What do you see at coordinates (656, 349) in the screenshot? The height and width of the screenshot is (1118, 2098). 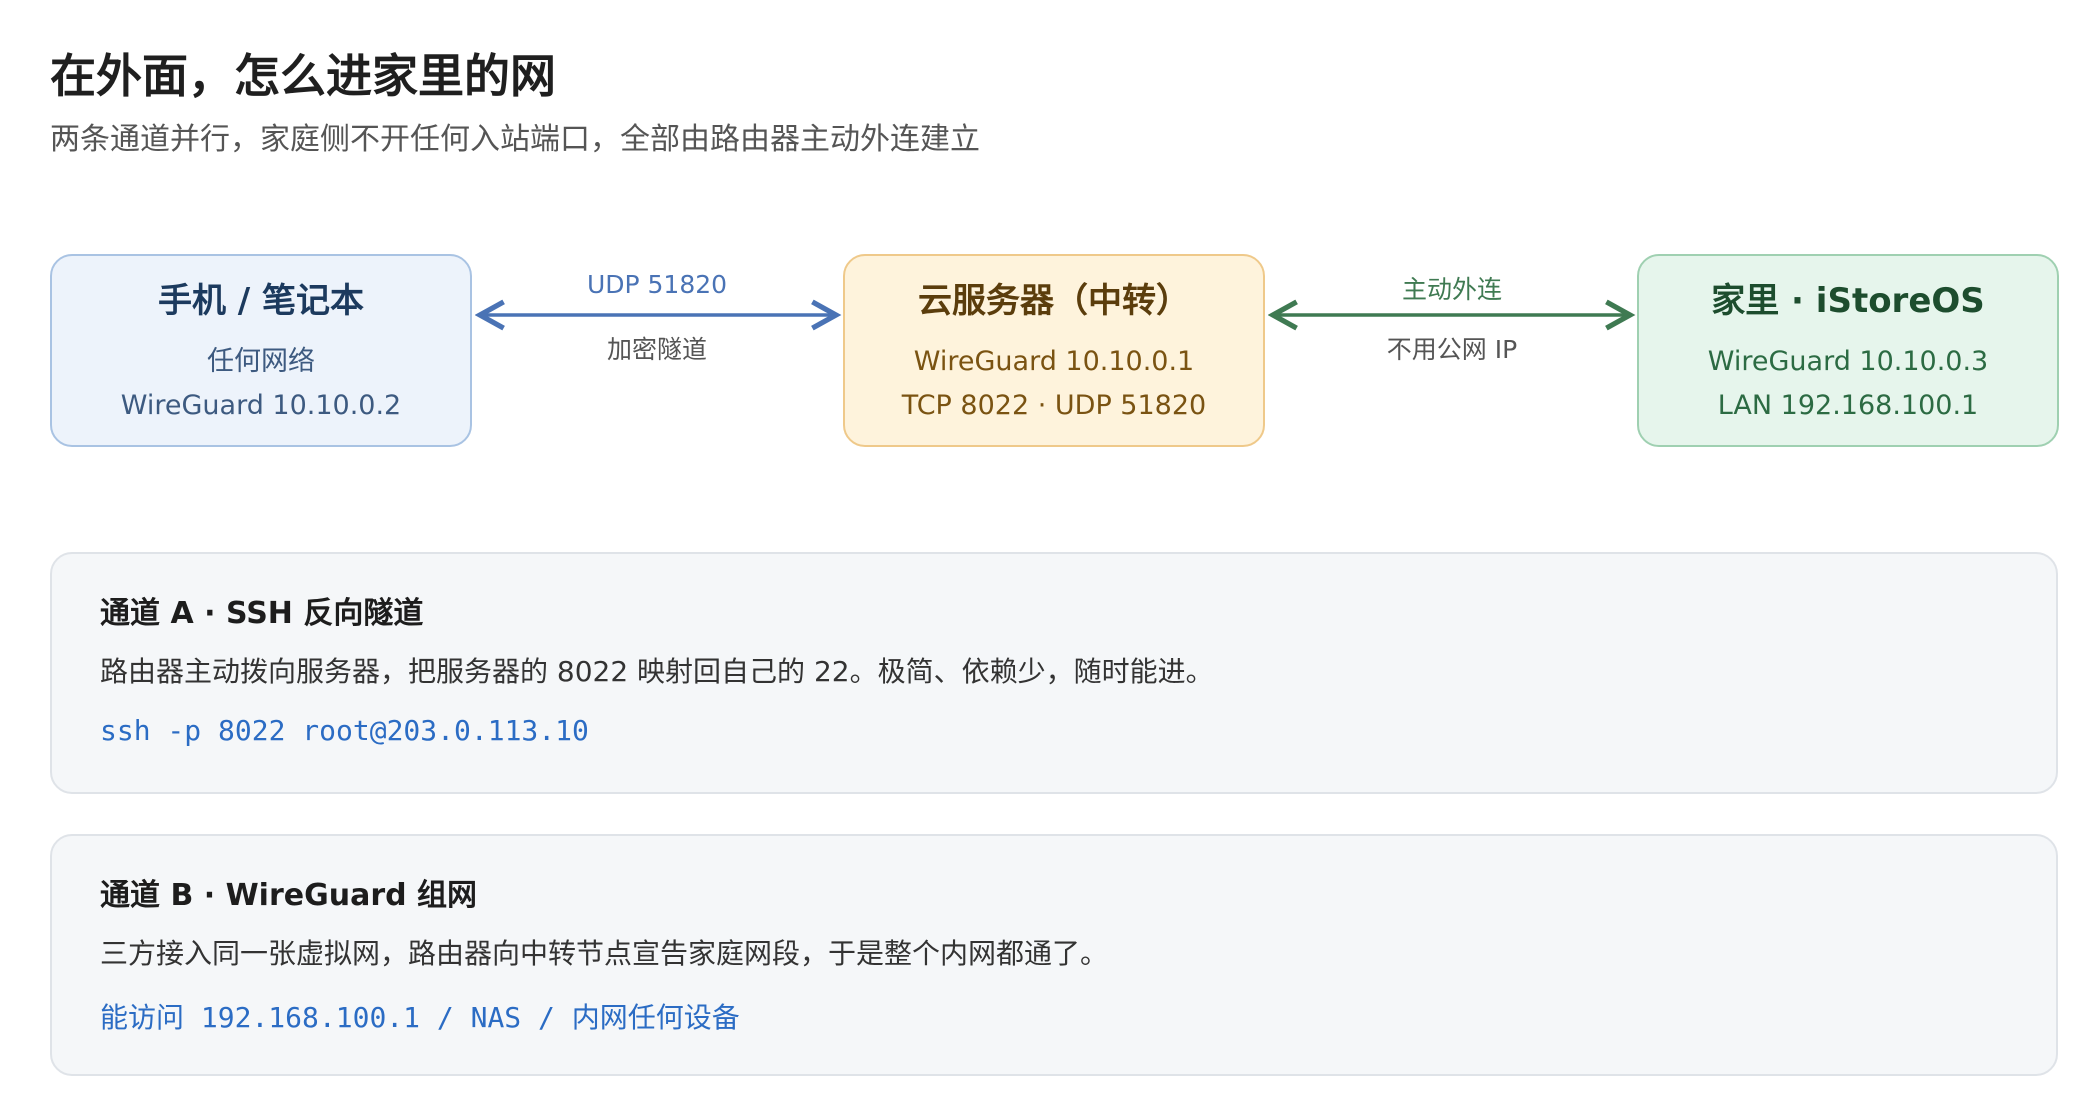 I see `edge-client-relay-bottom-label: 加密隧道` at bounding box center [656, 349].